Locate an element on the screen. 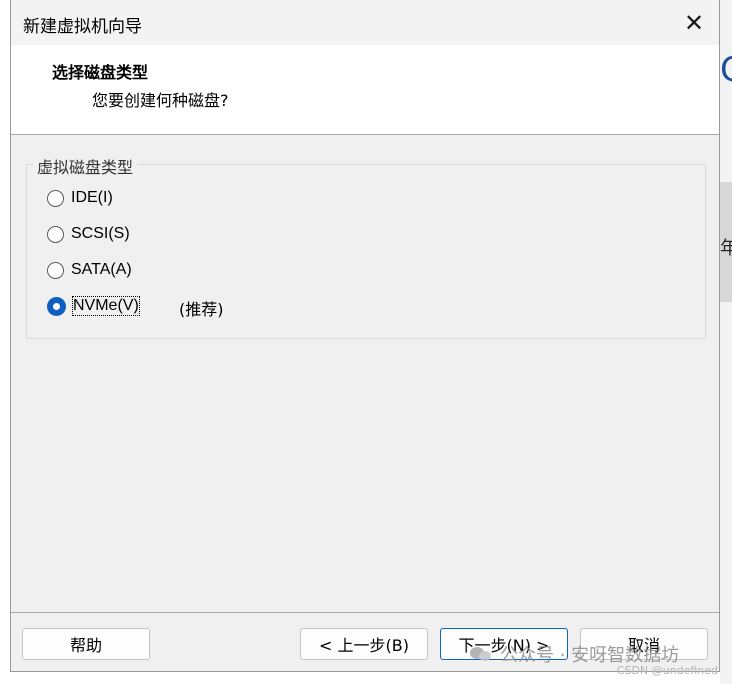 The width and height of the screenshot is (732, 684). radio-label-nvme: NVMe(V) is located at coordinates (106, 306).